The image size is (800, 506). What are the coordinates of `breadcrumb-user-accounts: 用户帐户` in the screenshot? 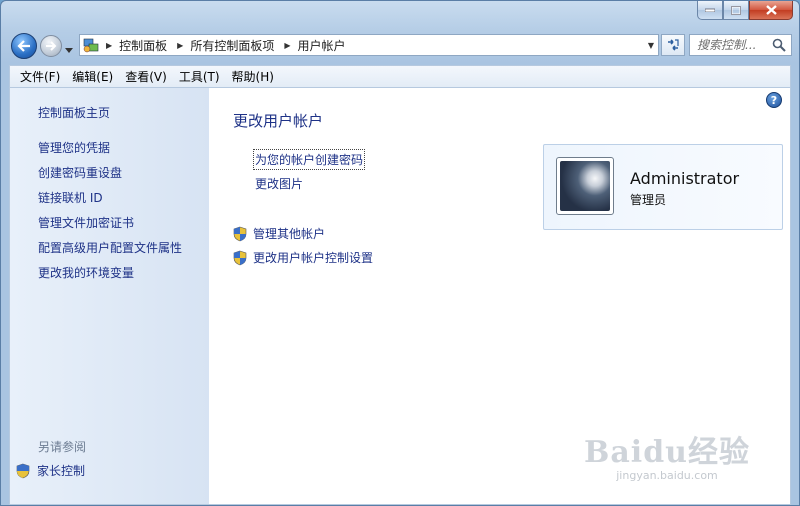 It's located at (322, 45).